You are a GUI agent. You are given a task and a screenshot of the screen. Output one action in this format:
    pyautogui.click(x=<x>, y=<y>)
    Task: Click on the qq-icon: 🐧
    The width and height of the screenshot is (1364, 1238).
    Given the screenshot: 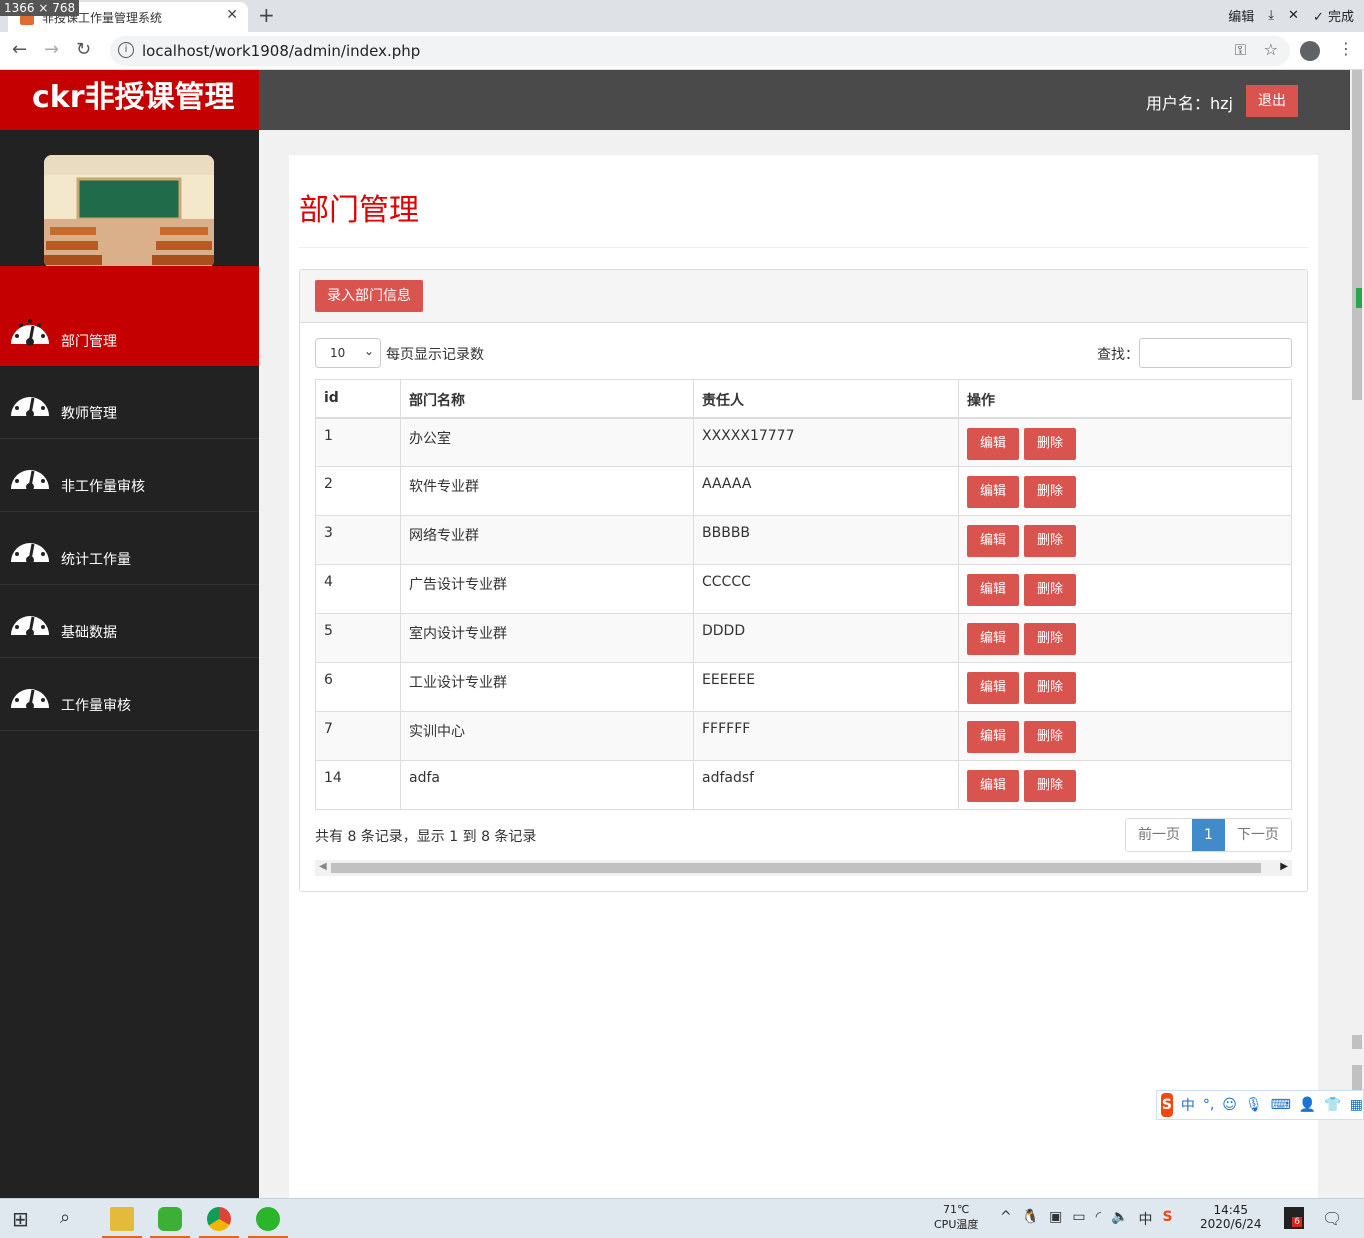 What is the action you would take?
    pyautogui.click(x=1030, y=1219)
    